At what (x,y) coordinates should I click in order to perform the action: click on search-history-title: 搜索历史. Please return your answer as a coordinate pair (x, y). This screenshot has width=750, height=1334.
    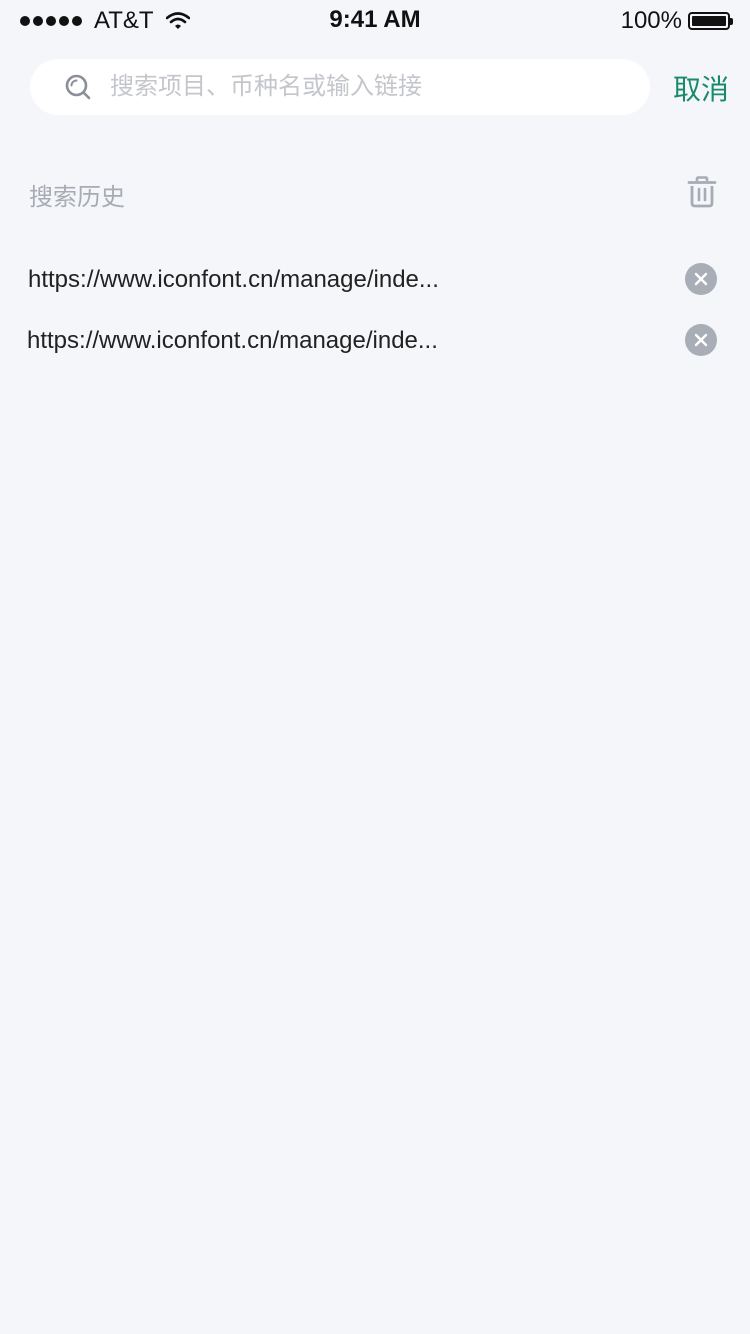
    Looking at the image, I should click on (77, 197).